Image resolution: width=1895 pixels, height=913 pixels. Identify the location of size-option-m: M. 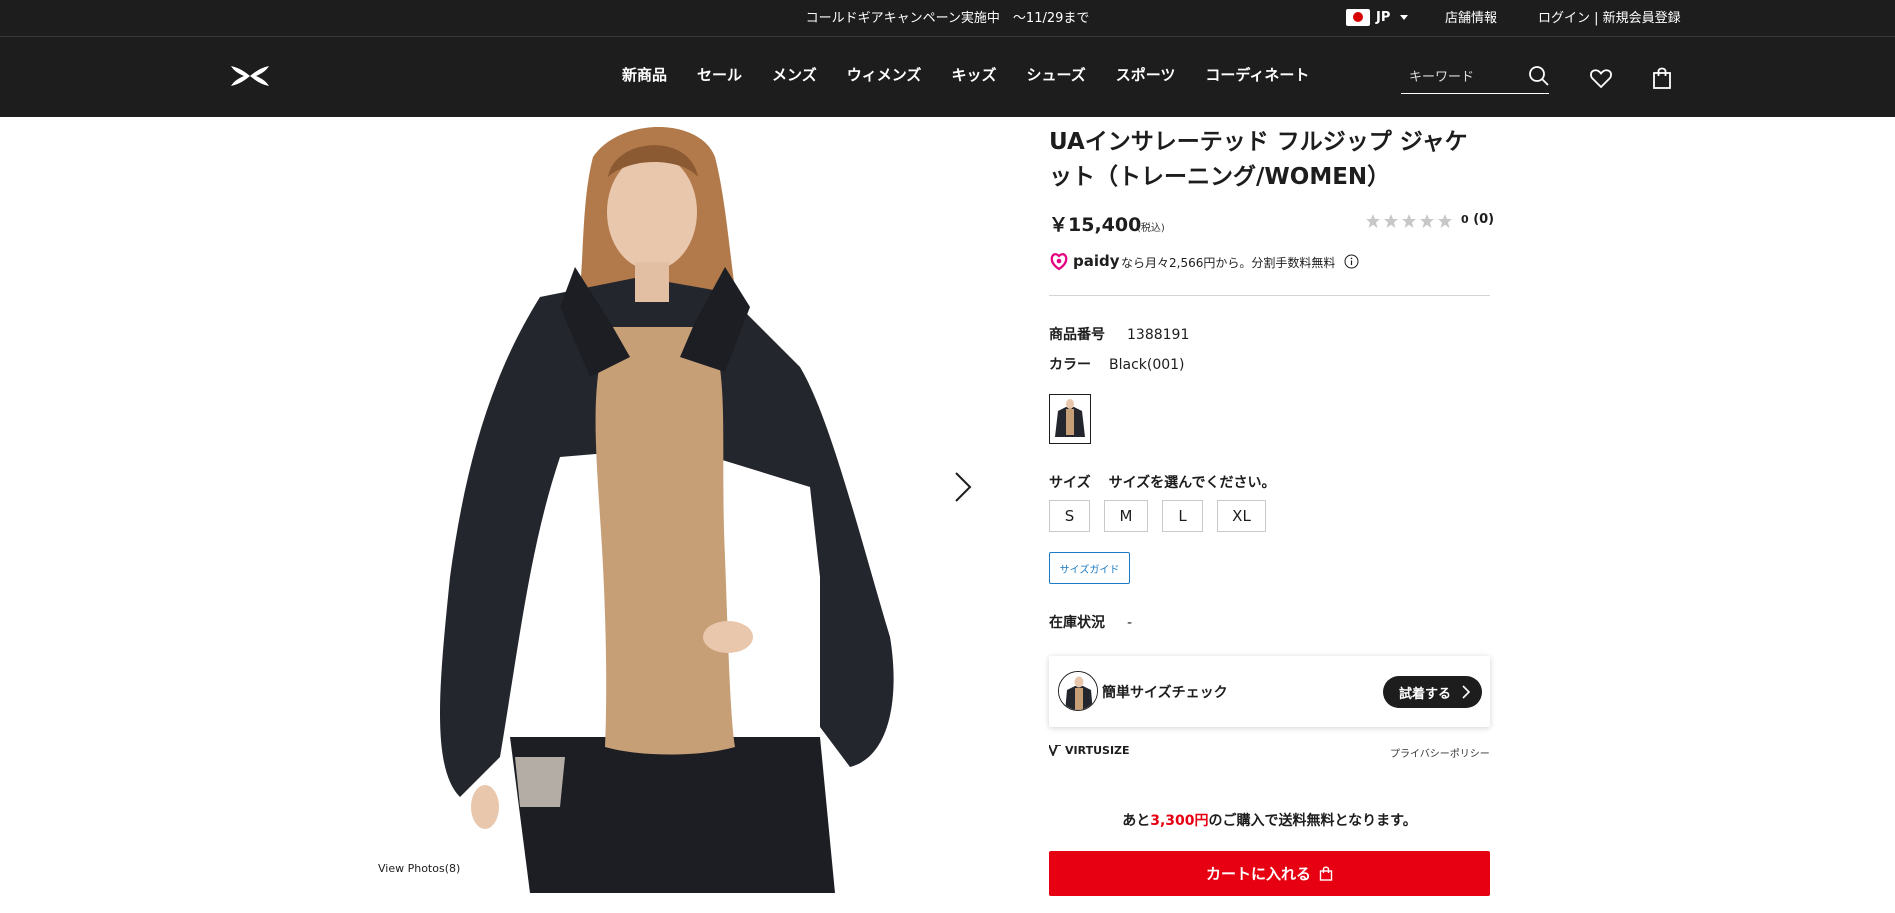
(1126, 516).